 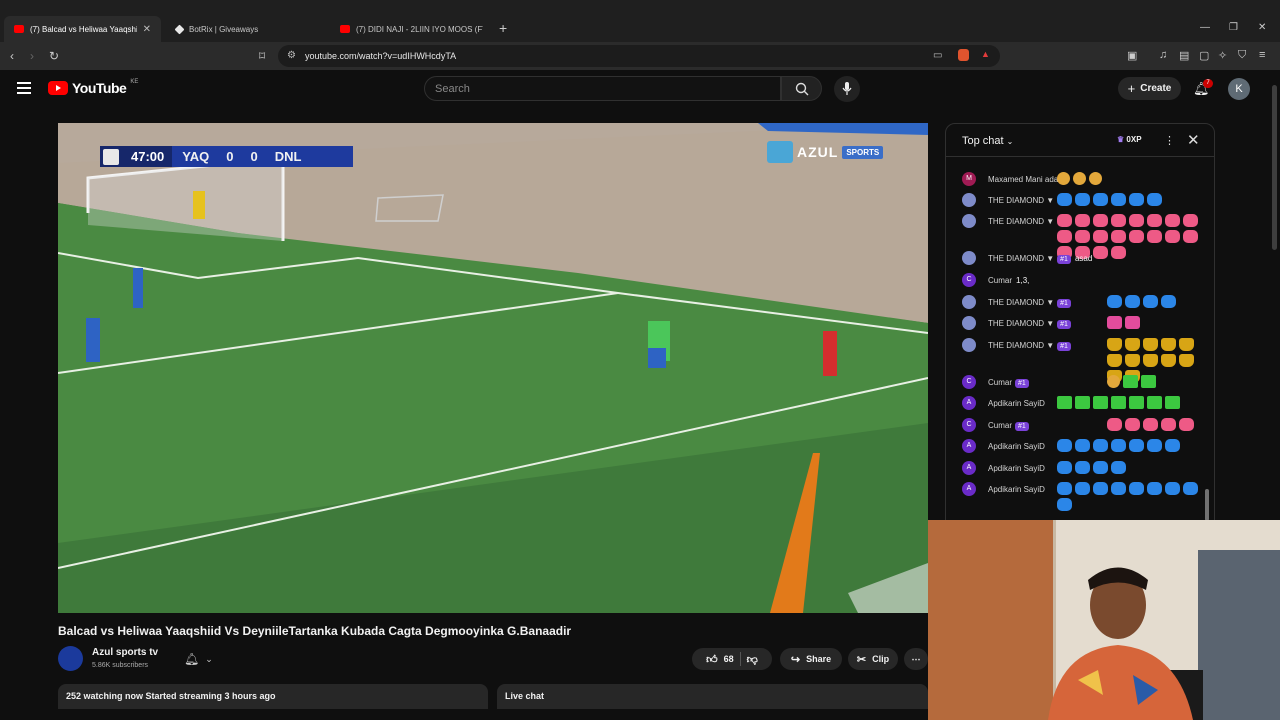 What do you see at coordinates (70, 658) in the screenshot?
I see `channel-avatar` at bounding box center [70, 658].